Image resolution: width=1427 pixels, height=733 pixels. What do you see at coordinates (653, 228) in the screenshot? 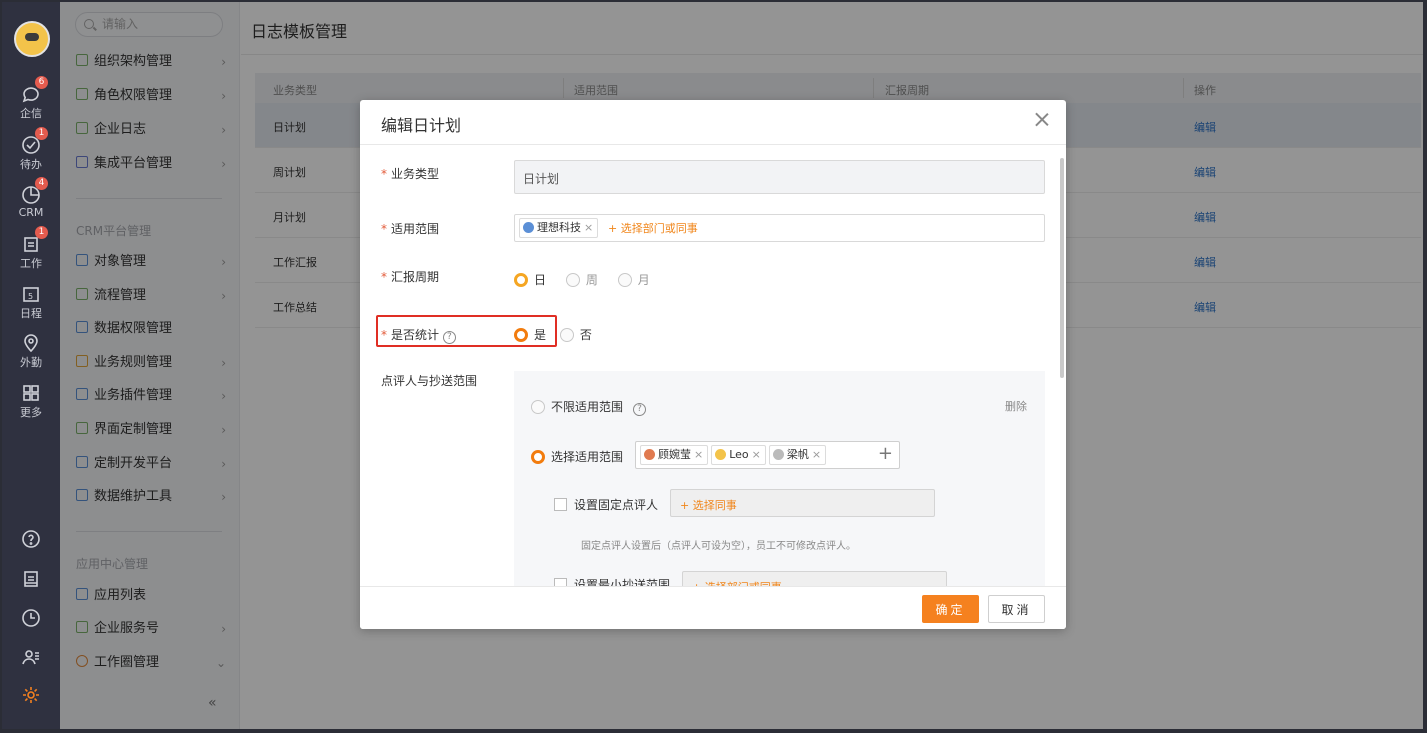
I see `scope-add-link: + 选择部门或同事` at bounding box center [653, 228].